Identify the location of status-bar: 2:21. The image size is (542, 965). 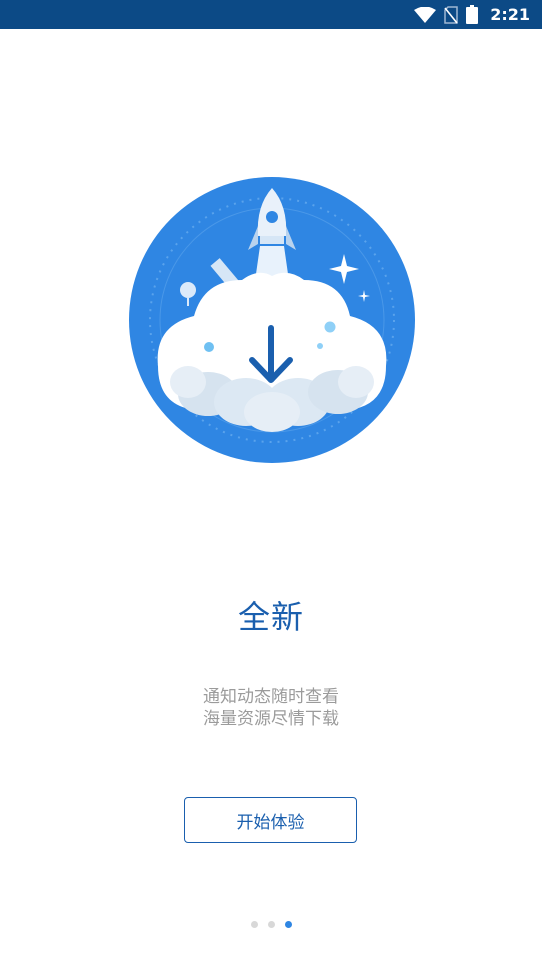
(271, 14).